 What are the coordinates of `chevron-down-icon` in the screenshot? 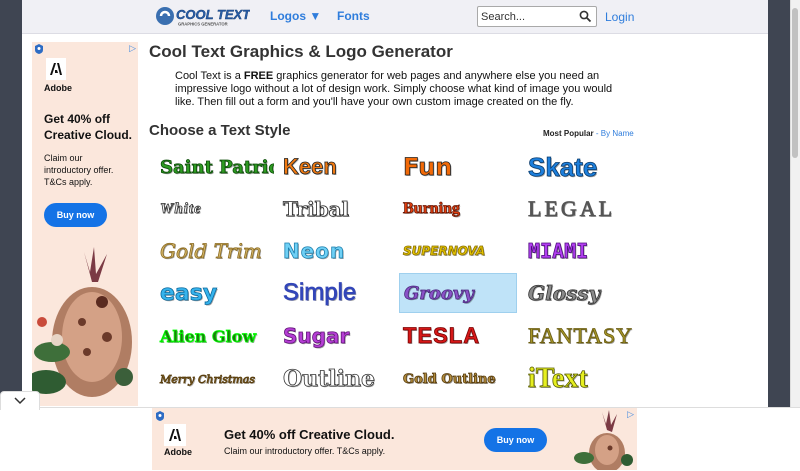 It's located at (20, 401).